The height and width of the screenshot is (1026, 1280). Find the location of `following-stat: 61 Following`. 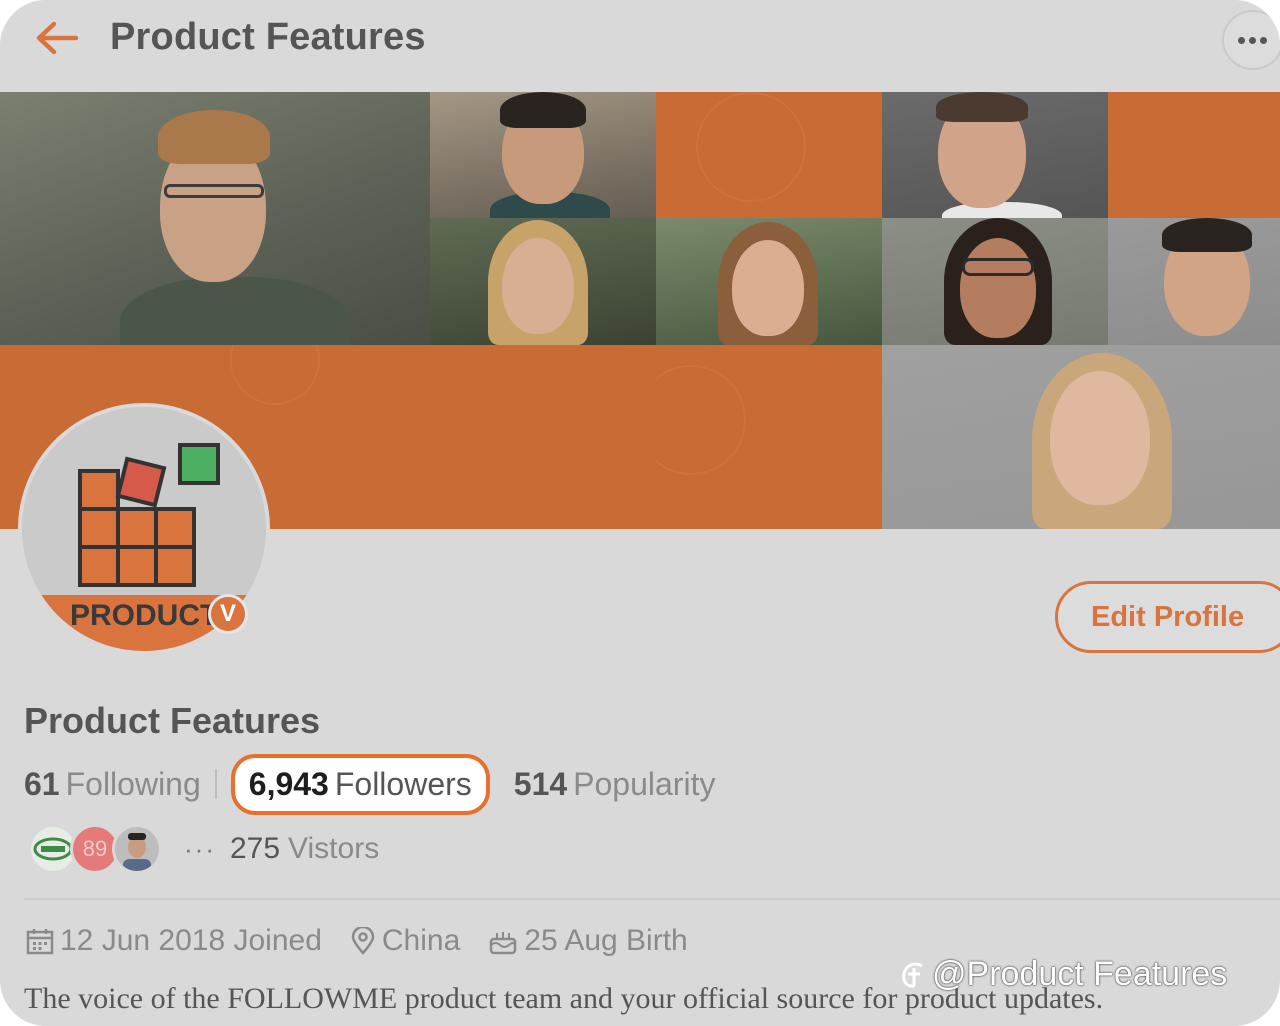

following-stat: 61 Following is located at coordinates (112, 784).